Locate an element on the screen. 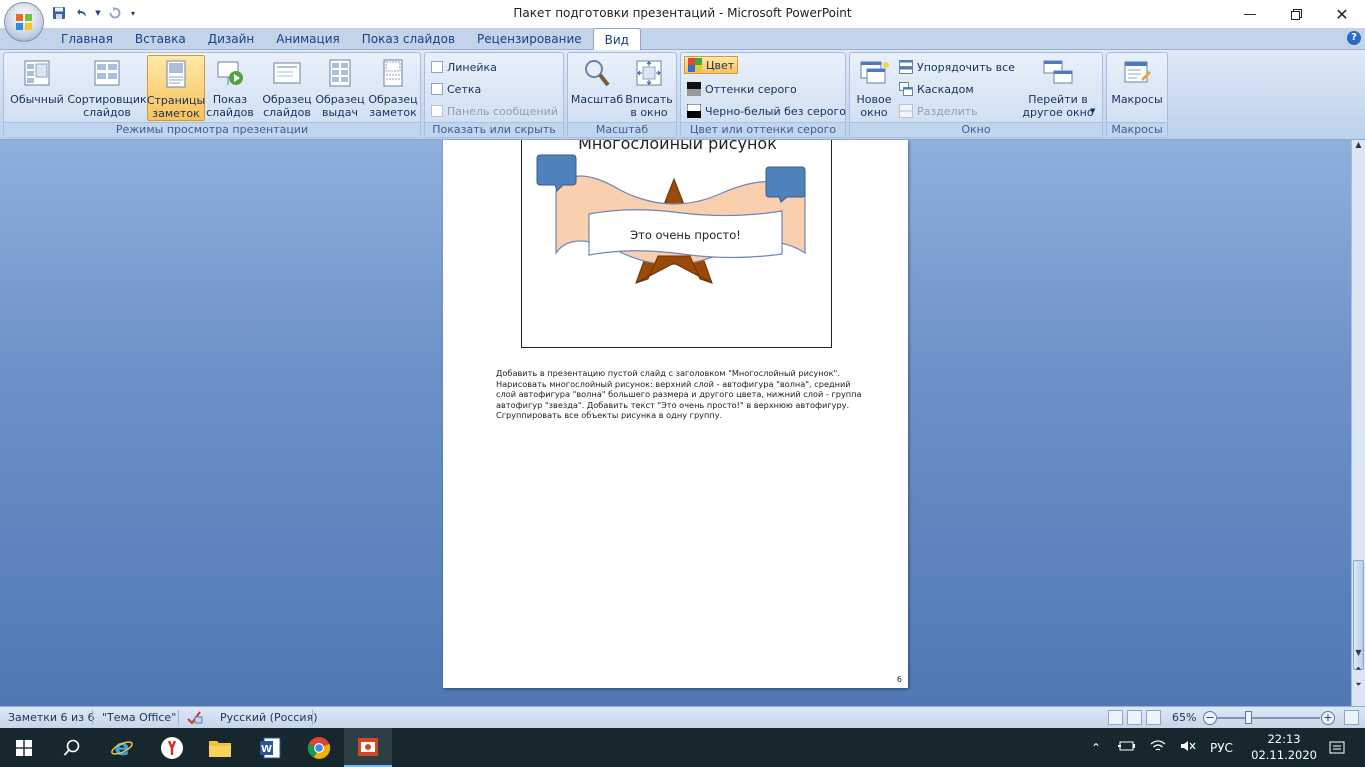  macros-icon is located at coordinates (1137, 72).